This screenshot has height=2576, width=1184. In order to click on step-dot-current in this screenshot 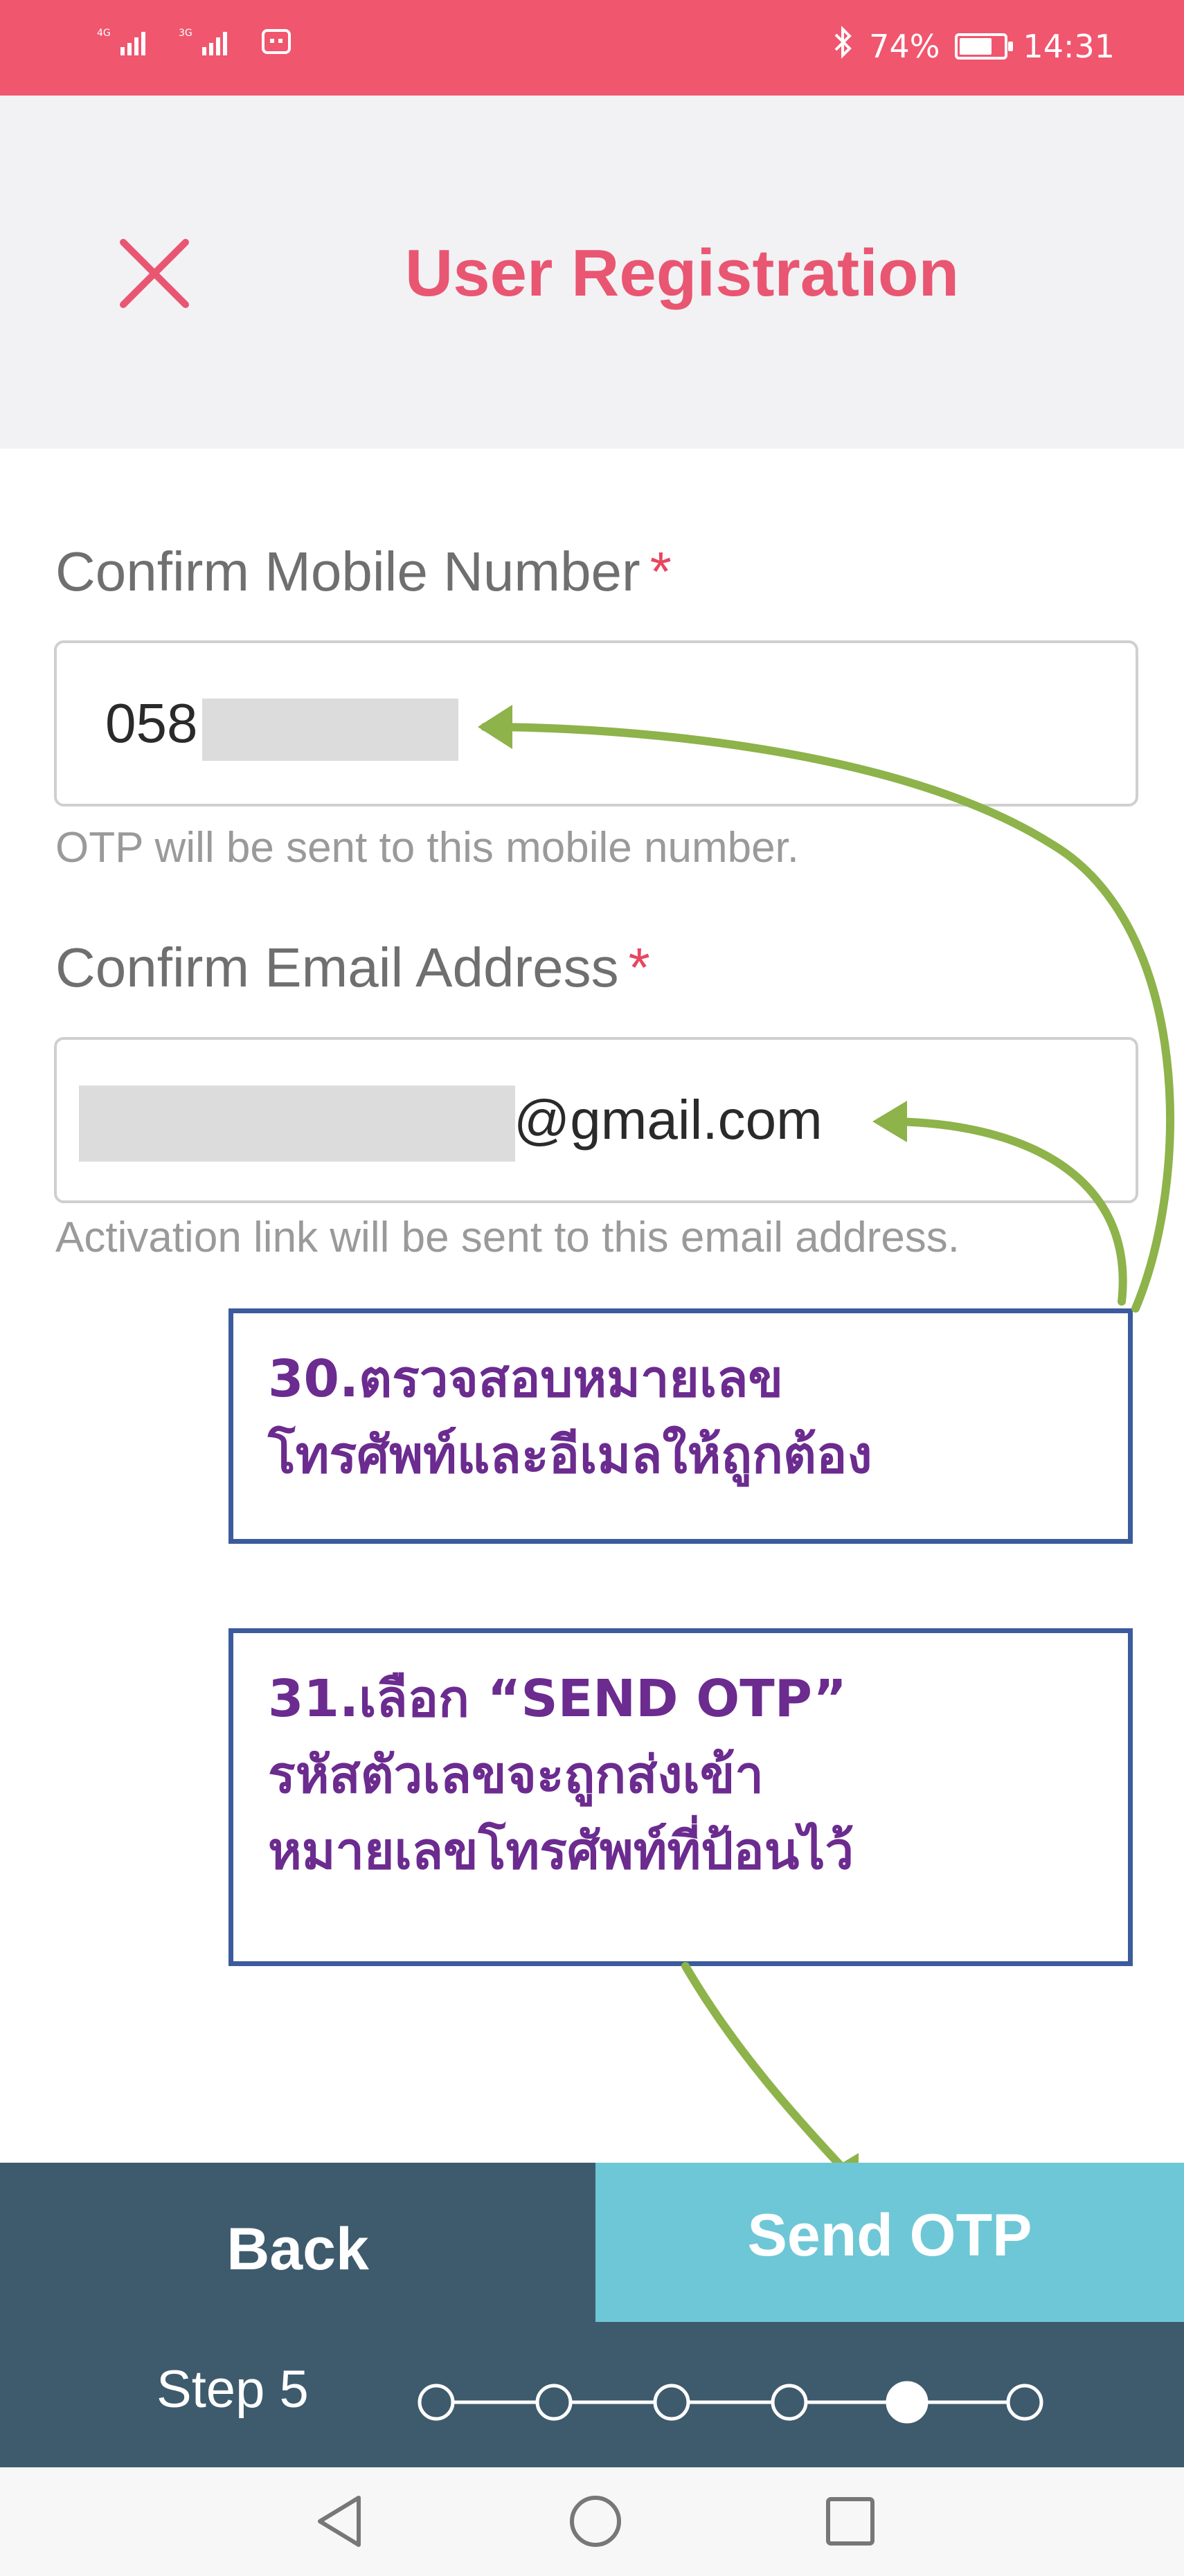, I will do `click(908, 2402)`.